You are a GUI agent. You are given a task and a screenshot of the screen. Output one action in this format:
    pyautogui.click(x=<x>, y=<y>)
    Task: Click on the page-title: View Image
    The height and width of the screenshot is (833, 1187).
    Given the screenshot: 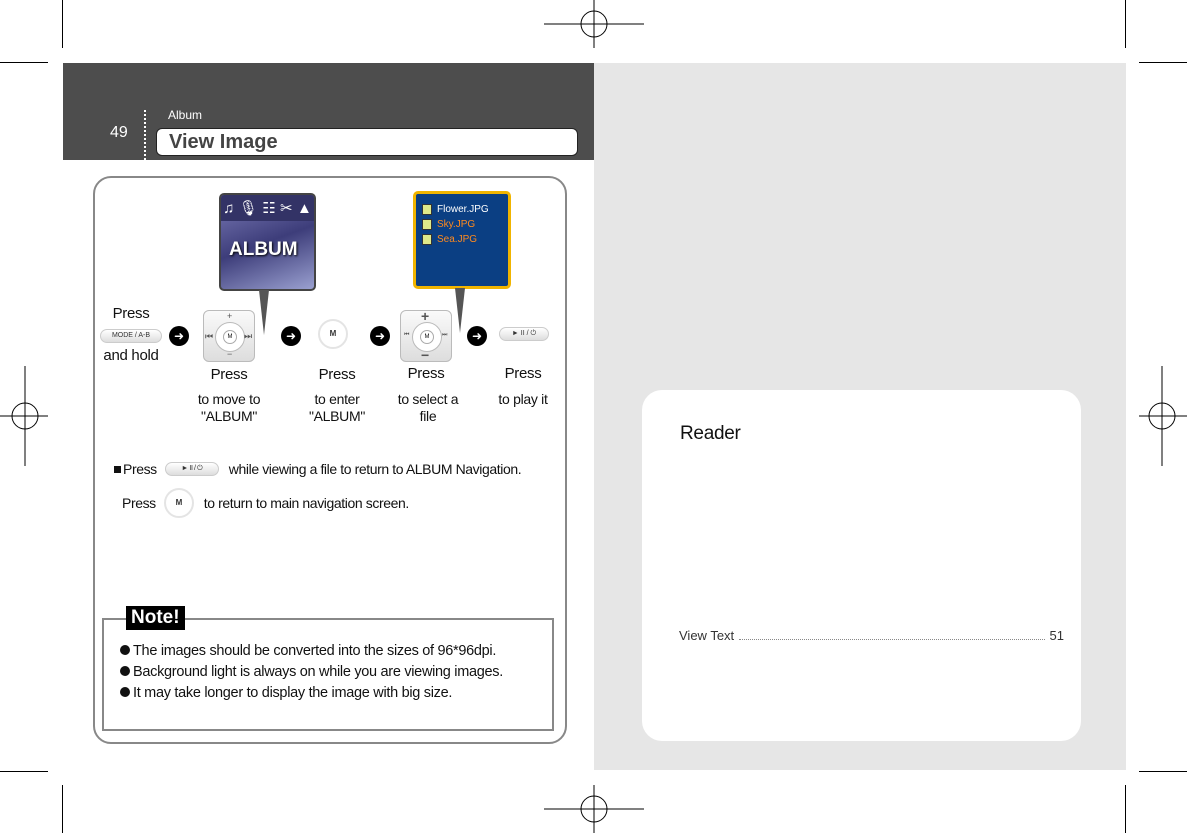 What is the action you would take?
    pyautogui.click(x=367, y=142)
    